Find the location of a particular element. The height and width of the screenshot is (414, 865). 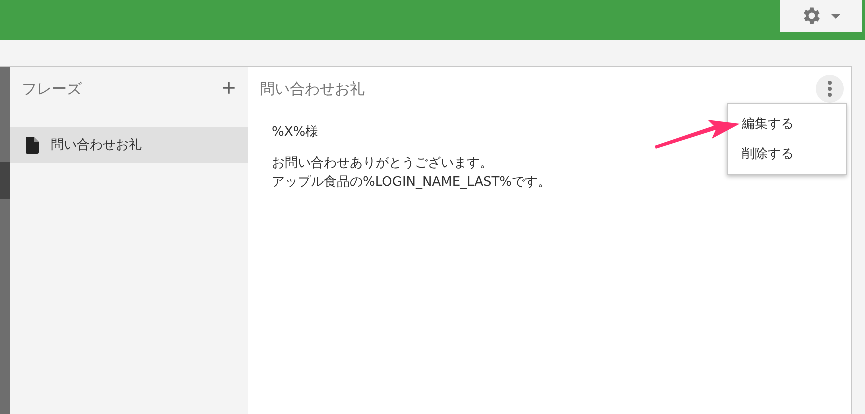

settings-icon is located at coordinates (812, 16).